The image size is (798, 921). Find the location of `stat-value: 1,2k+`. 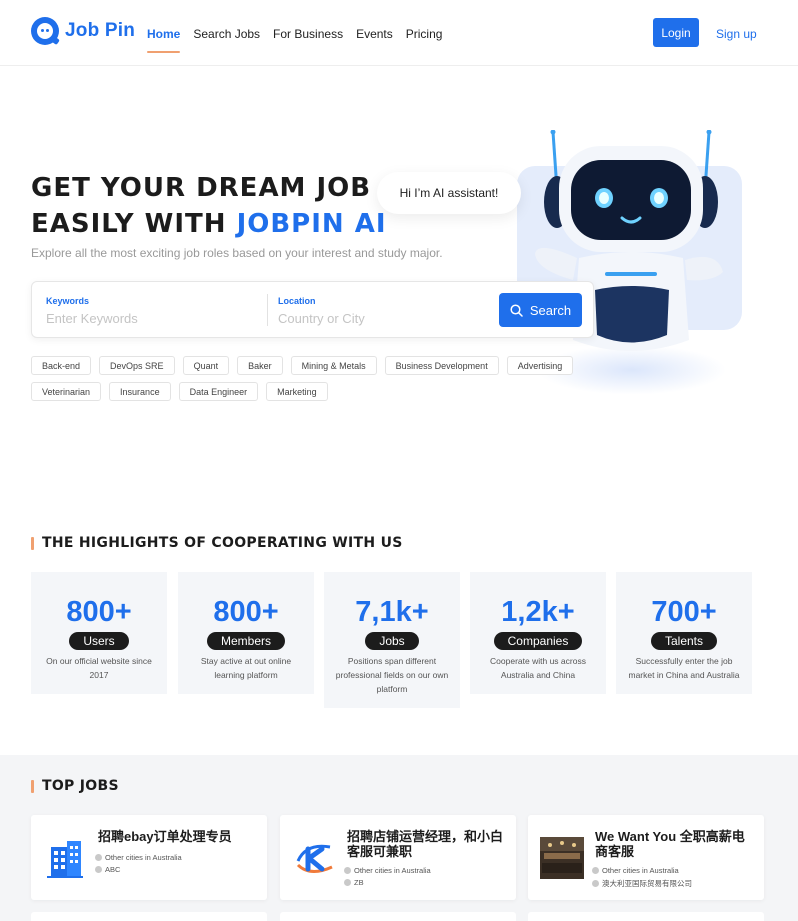

stat-value: 1,2k+ is located at coordinates (538, 612).